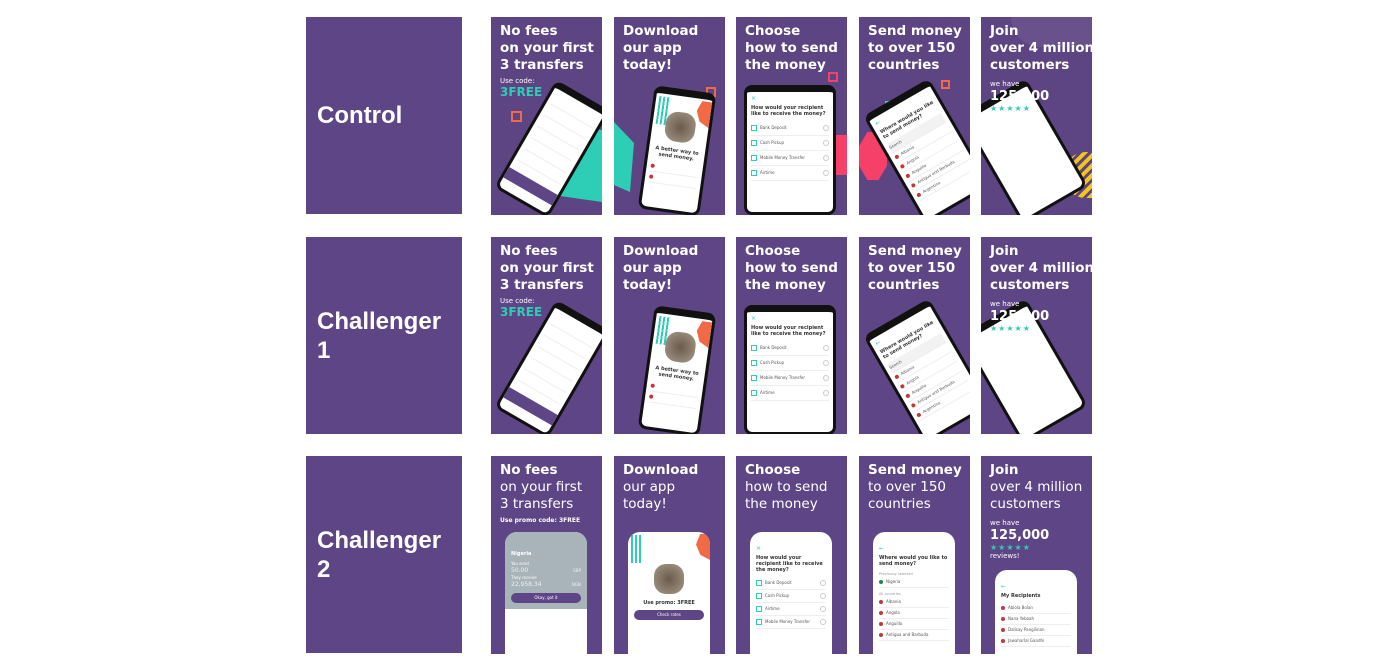 This screenshot has width=1400, height=670. Describe the element at coordinates (1030, 285) in the screenshot. I see `headline-line: customers` at that location.